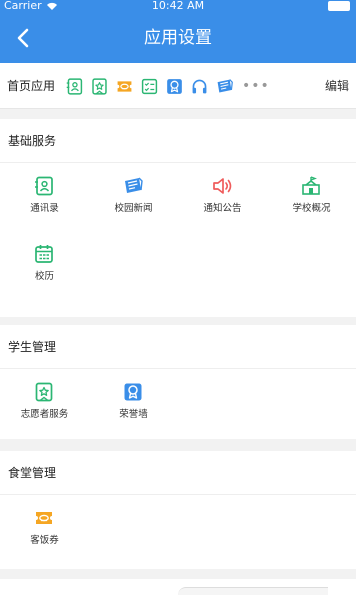 The width and height of the screenshot is (356, 595). I want to click on app-item: 荣誉墙, so click(133, 403).